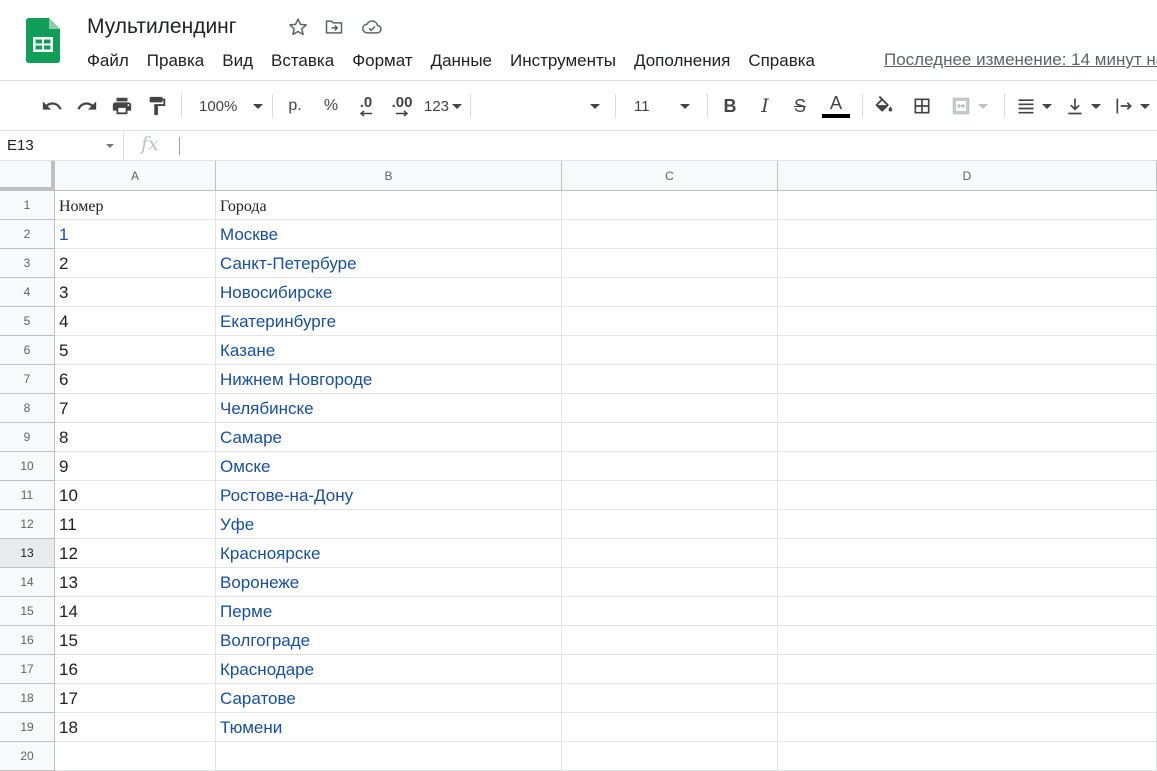  What do you see at coordinates (331, 106) in the screenshot?
I see `percent-format-button: %` at bounding box center [331, 106].